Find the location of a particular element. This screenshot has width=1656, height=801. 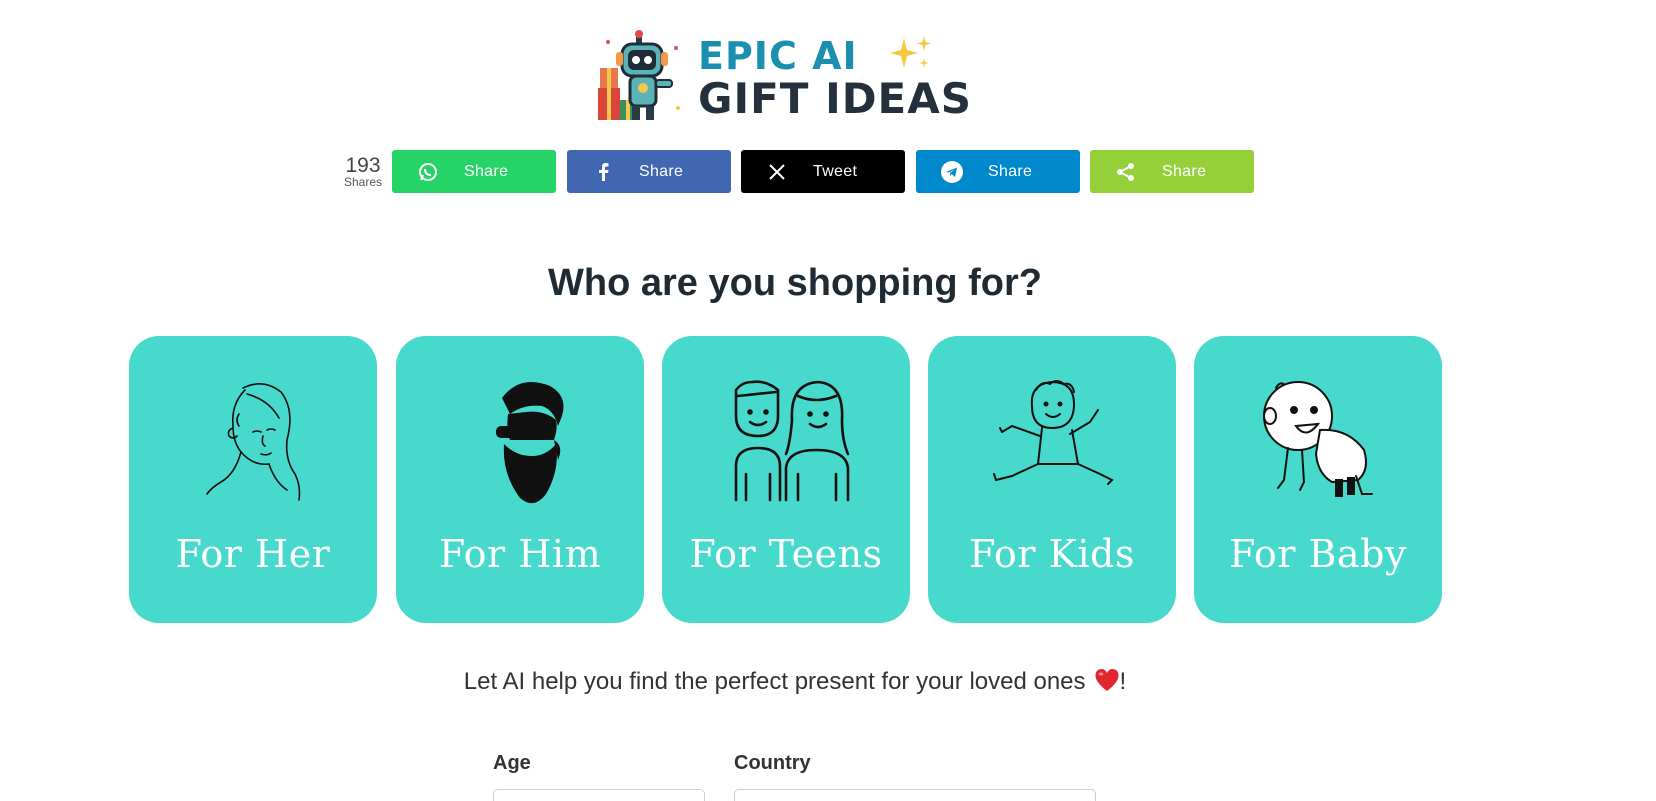

share-count-label: Shares is located at coordinates (363, 182).